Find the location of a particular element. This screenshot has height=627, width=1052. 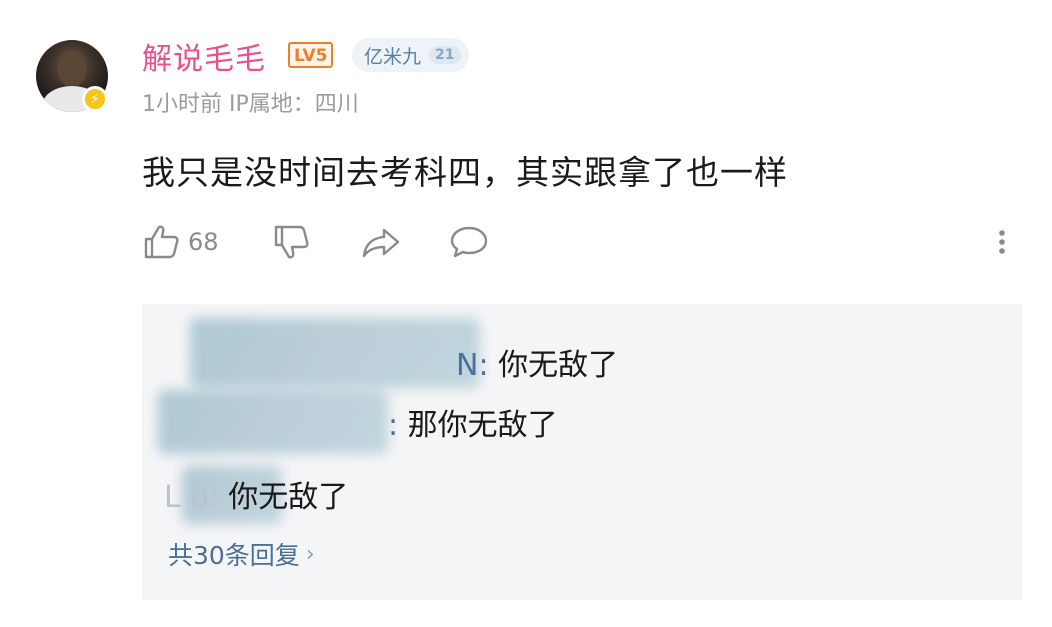

dislike-button is located at coordinates (292, 242).